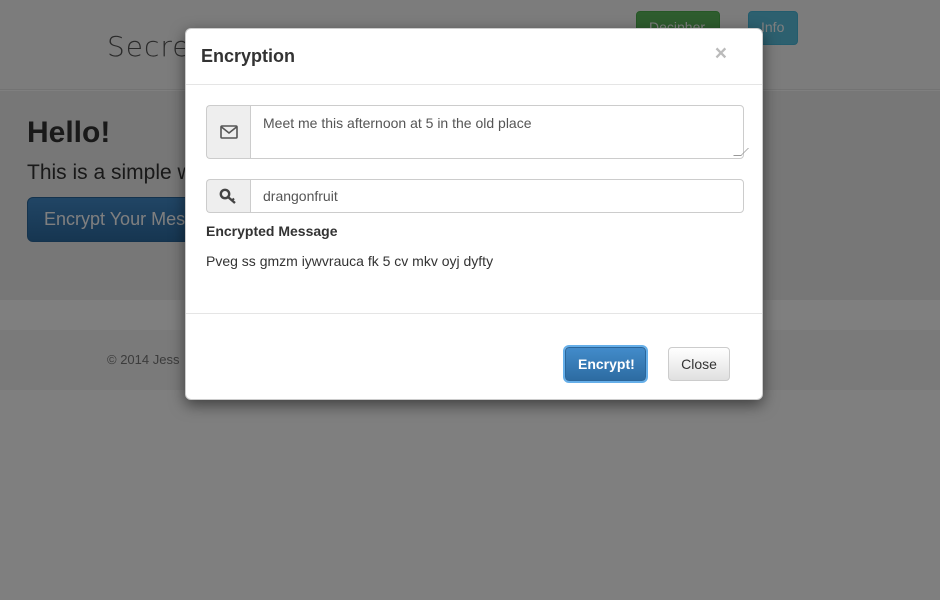 The width and height of the screenshot is (940, 600). I want to click on modal-header: Encryption ×, so click(474, 57).